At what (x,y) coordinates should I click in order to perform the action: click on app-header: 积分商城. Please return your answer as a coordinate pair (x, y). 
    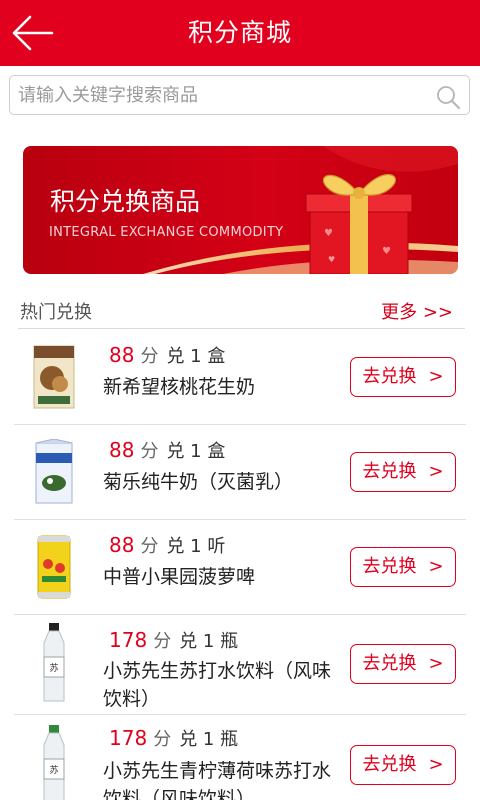
    Looking at the image, I should click on (240, 33).